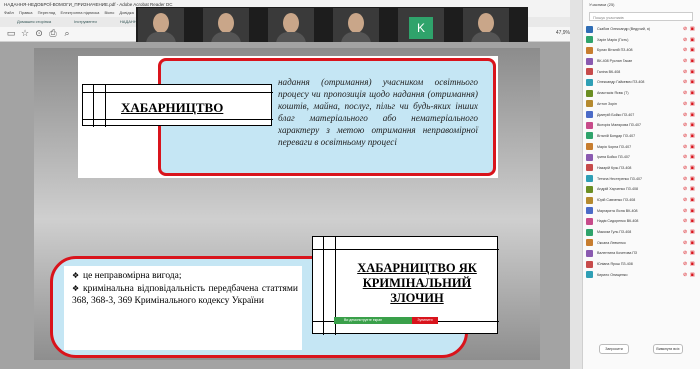 Image resolution: width=700 pixels, height=369 pixels. What do you see at coordinates (641, 61) in the screenshot?
I see `participant-row: ВК-408 Руслан Гасан ⊘ ▣` at bounding box center [641, 61].